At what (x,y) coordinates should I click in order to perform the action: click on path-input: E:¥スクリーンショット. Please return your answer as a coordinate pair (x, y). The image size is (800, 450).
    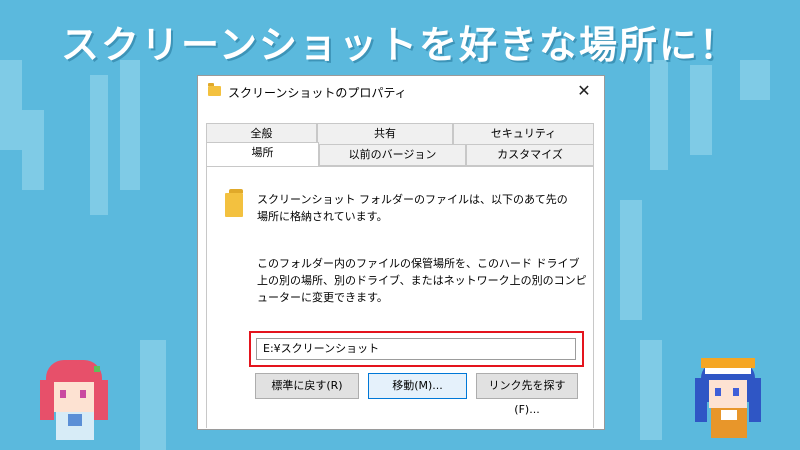
    Looking at the image, I should click on (416, 349).